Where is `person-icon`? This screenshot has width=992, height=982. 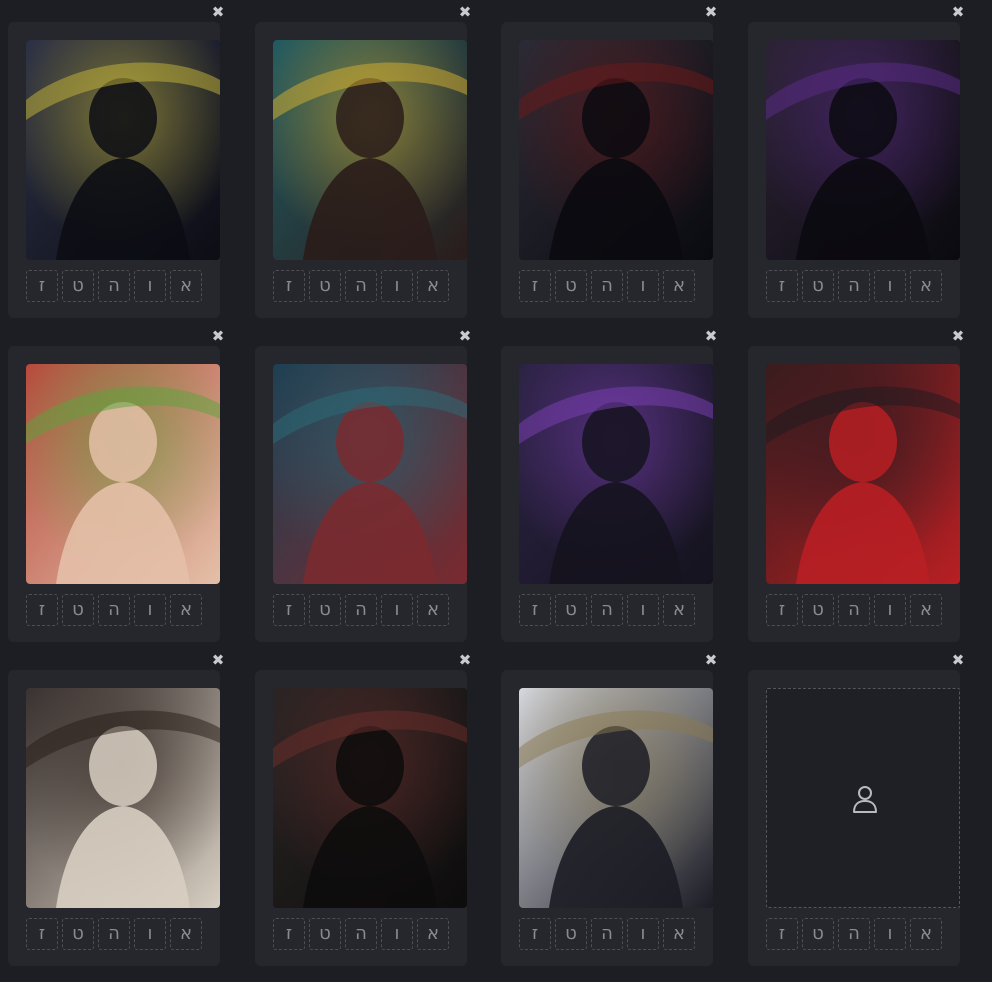 person-icon is located at coordinates (865, 799).